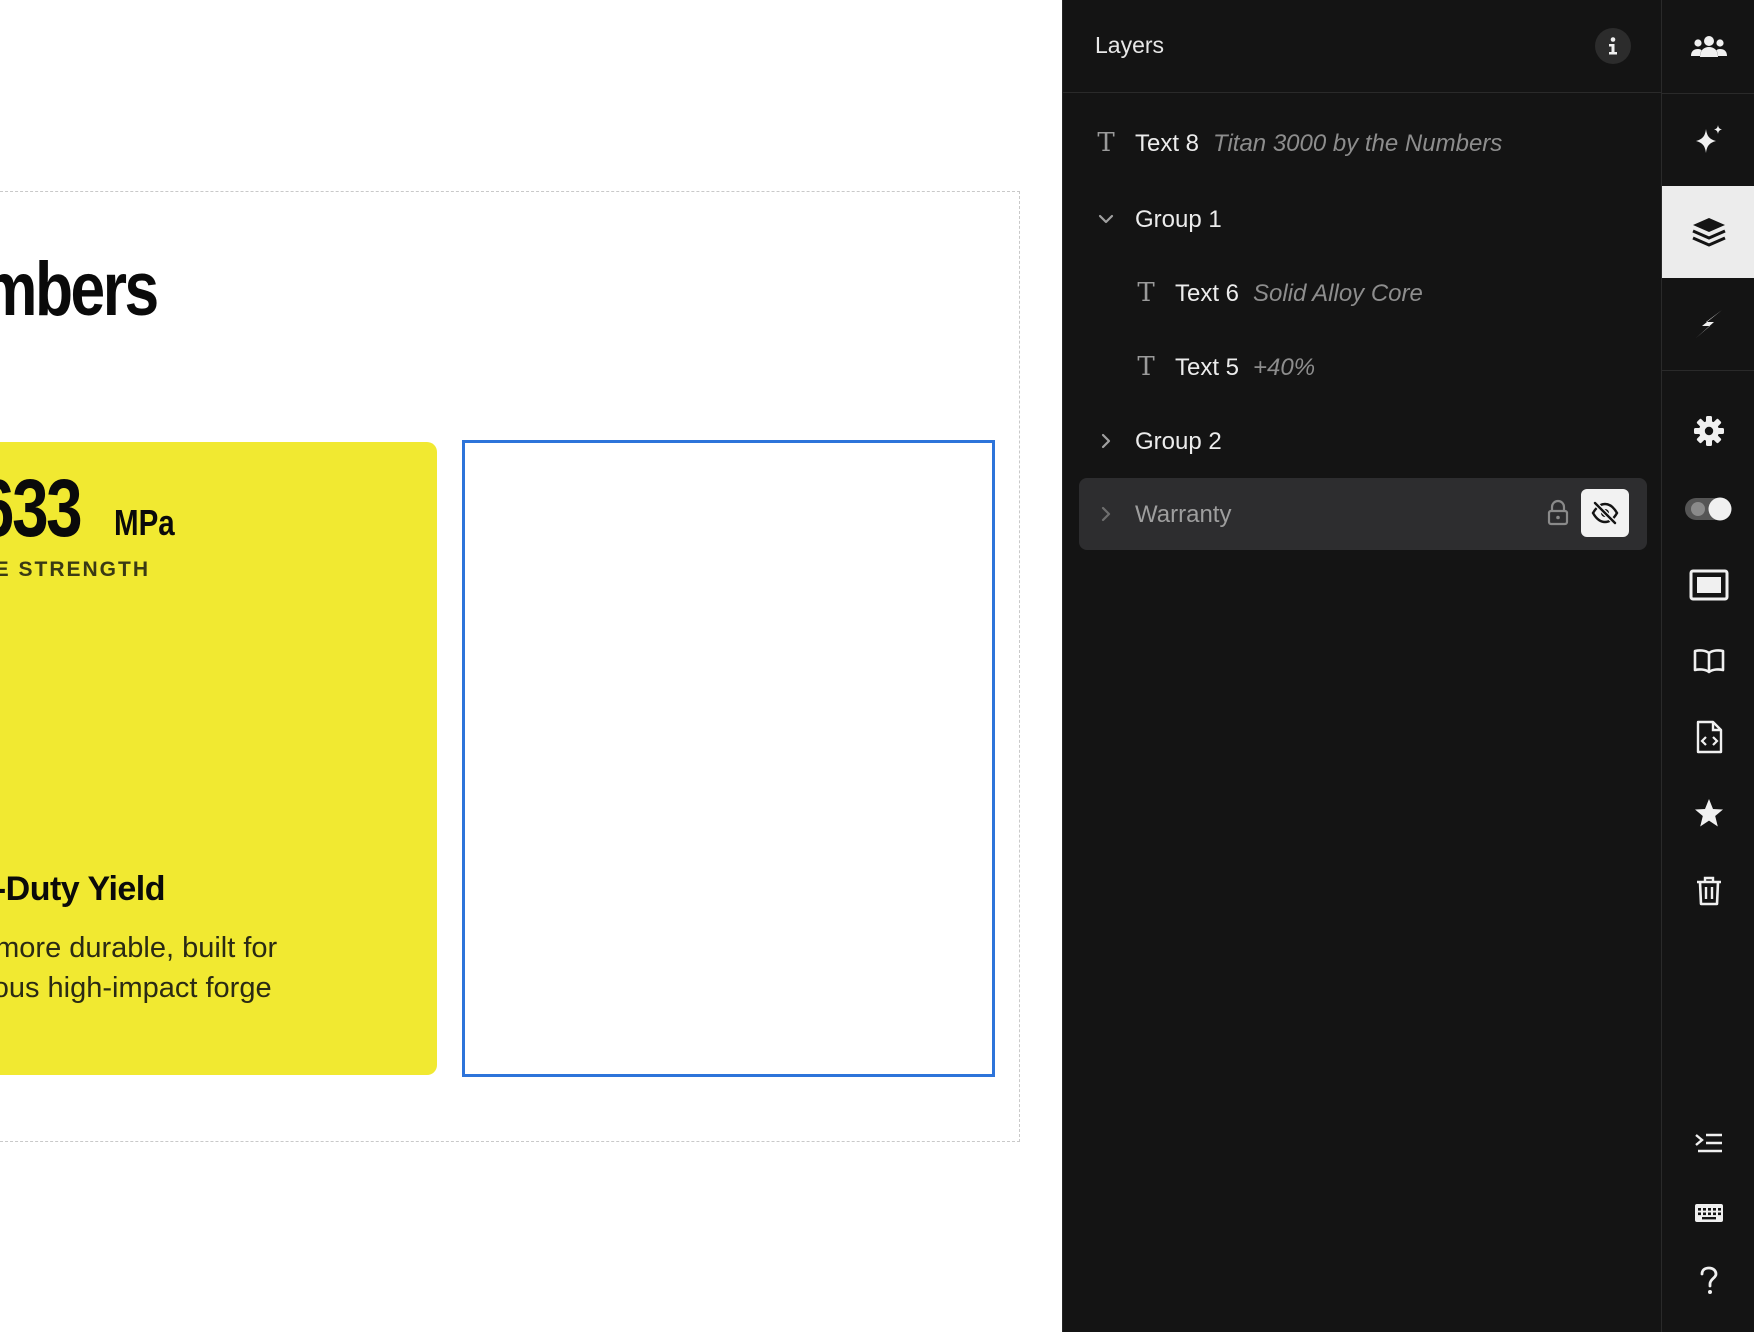 Image resolution: width=1754 pixels, height=1332 pixels. I want to click on layers-panel-header: Layers, so click(1362, 46).